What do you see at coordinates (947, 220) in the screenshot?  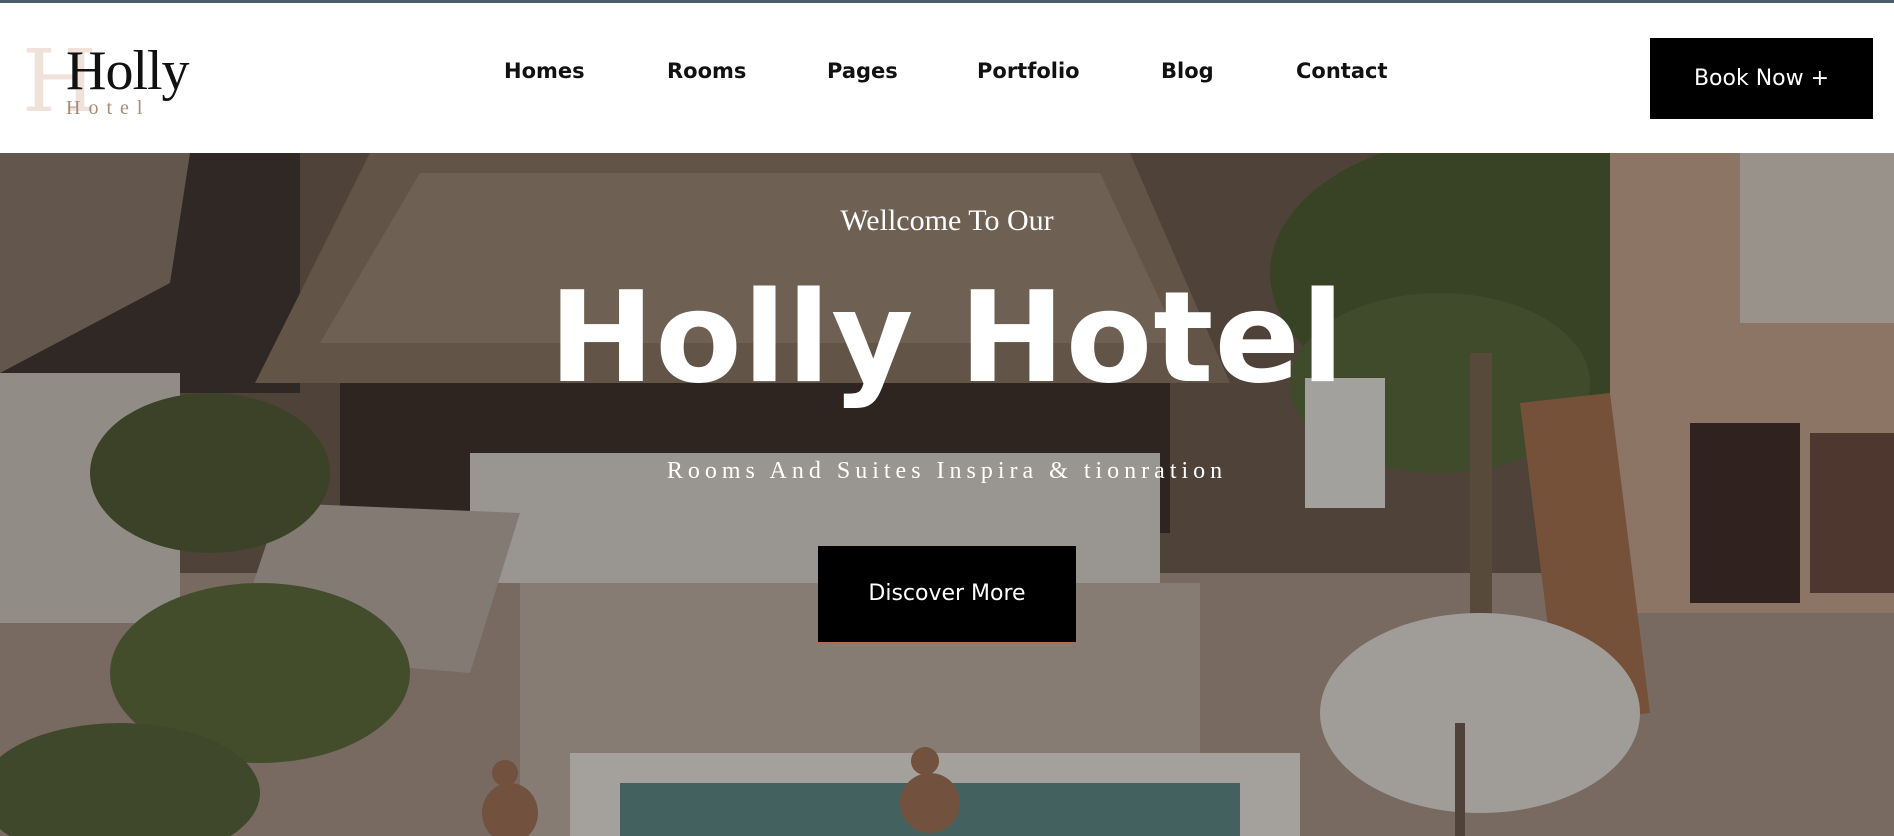 I see `hero-welcome-text: Wellcome To Our` at bounding box center [947, 220].